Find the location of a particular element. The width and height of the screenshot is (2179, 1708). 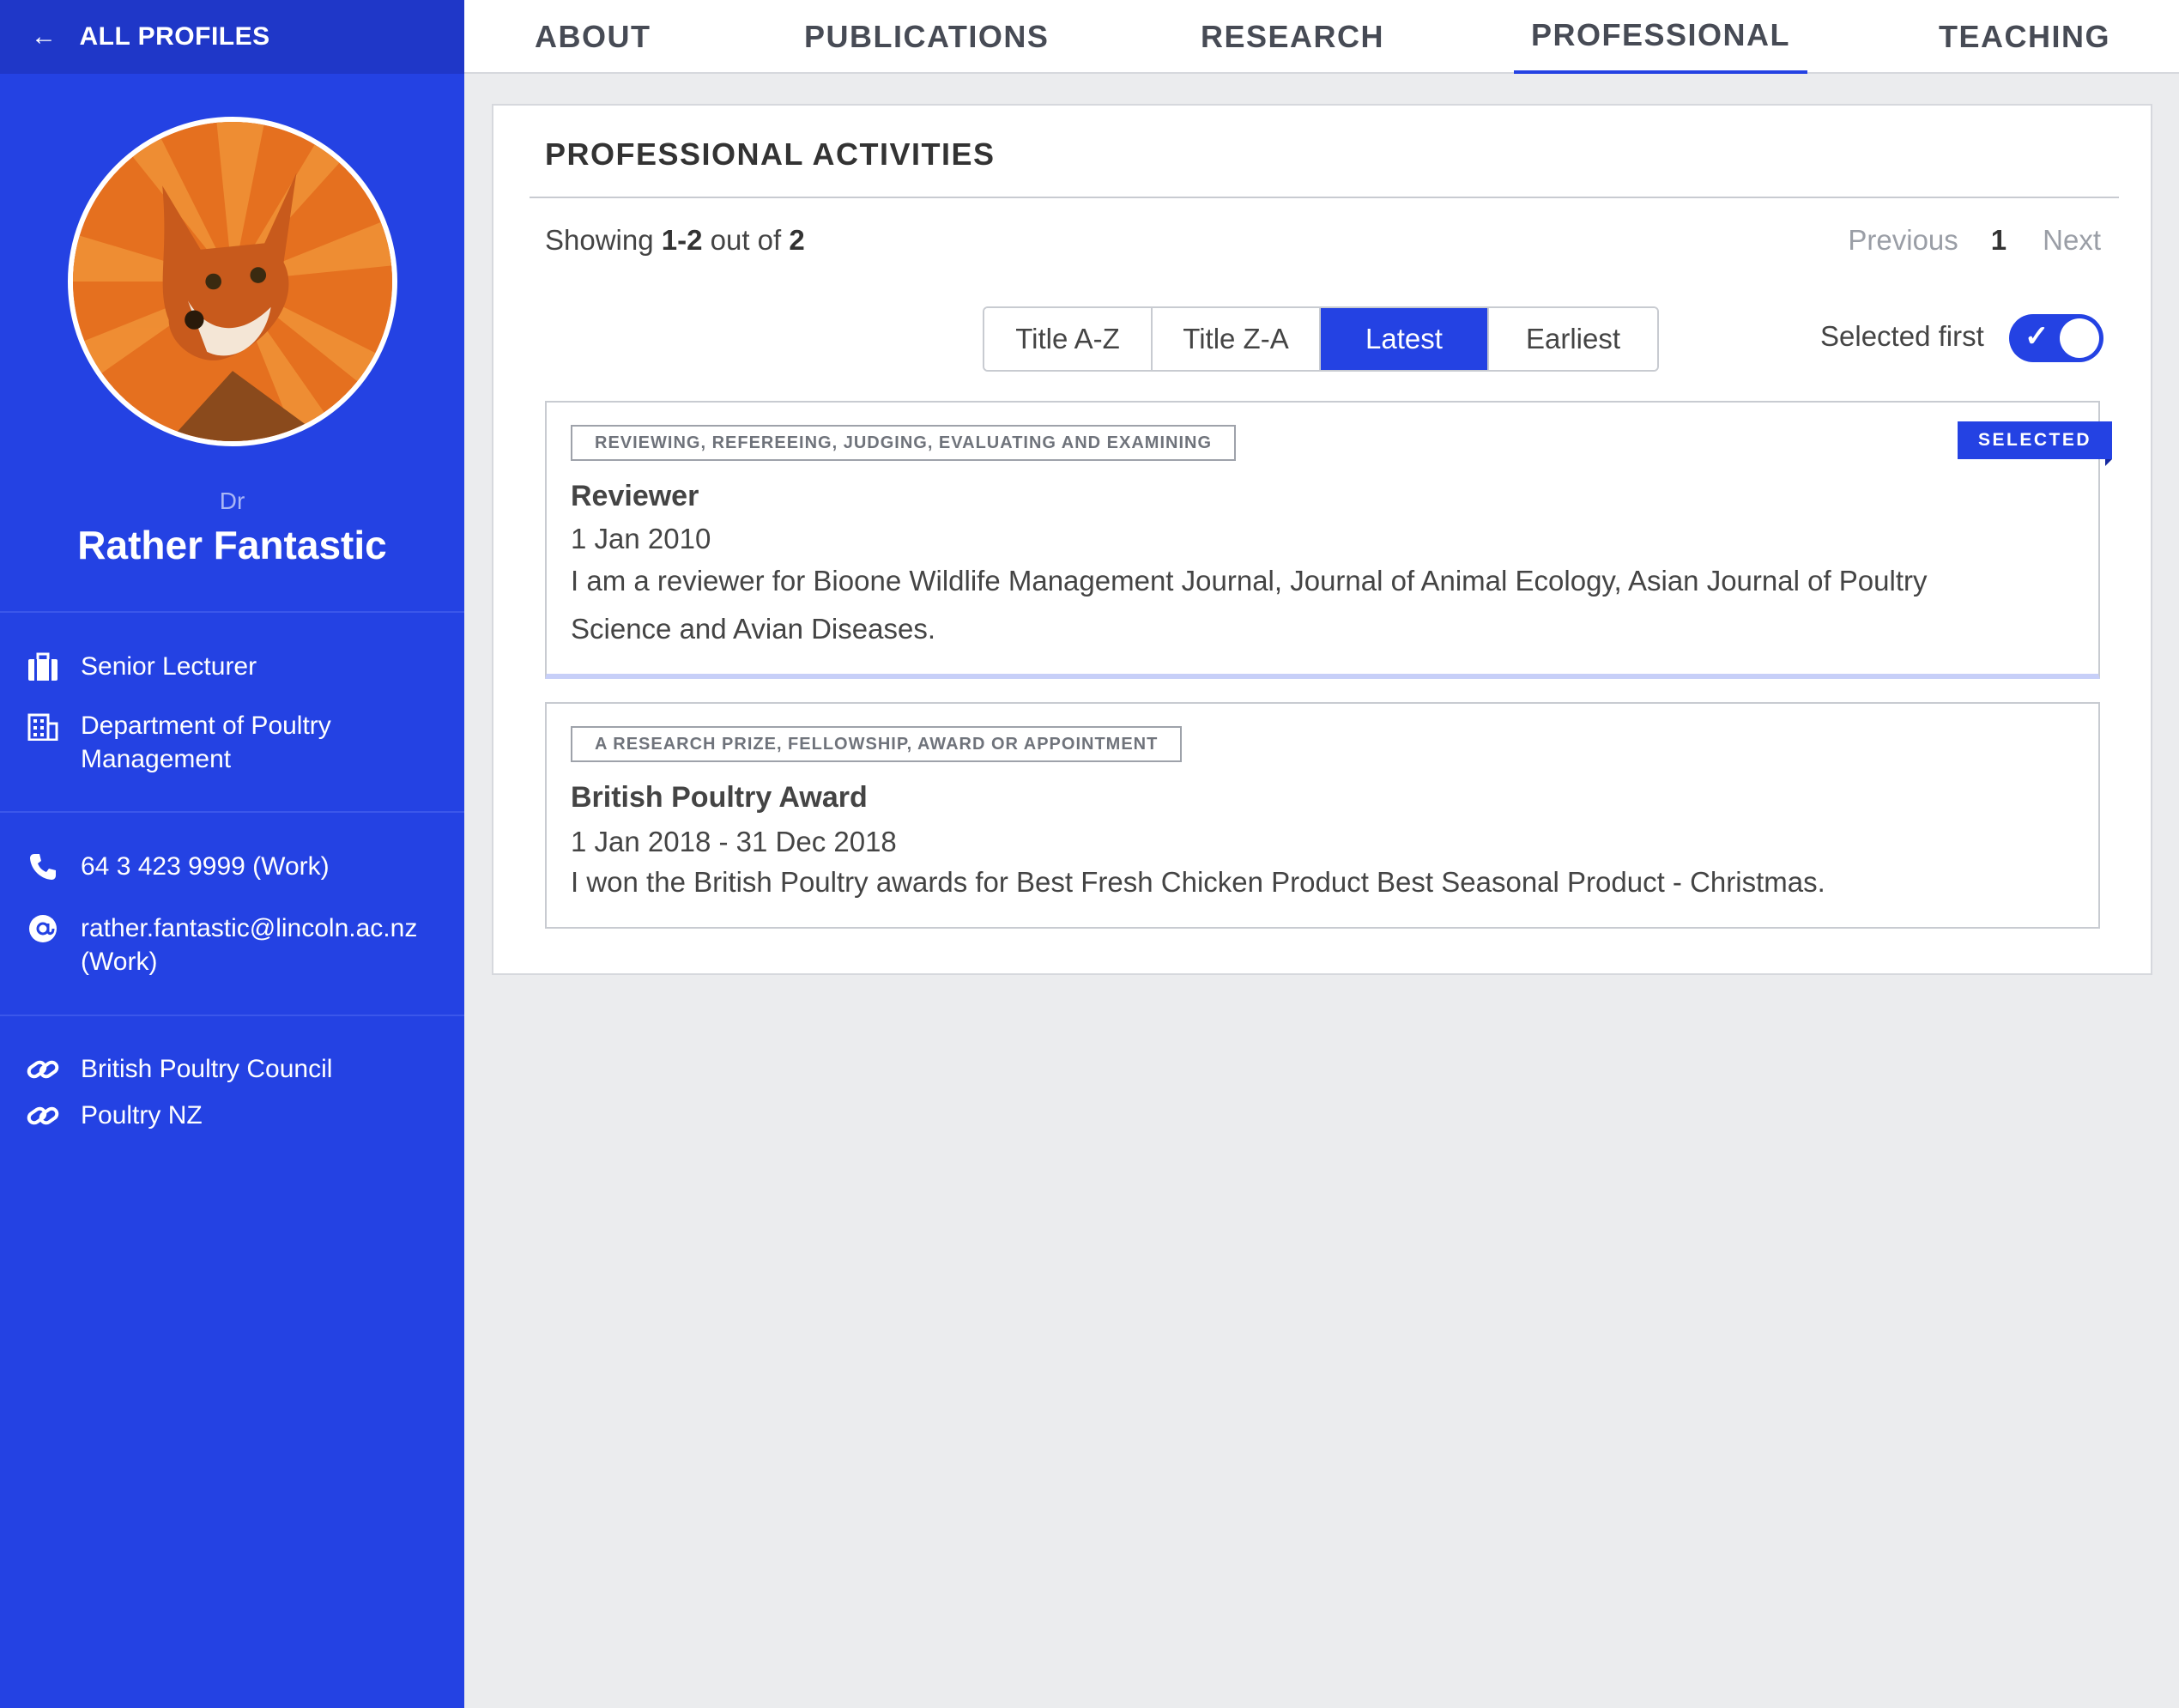

all-profiles-label: ALL PROFILES is located at coordinates (174, 37).